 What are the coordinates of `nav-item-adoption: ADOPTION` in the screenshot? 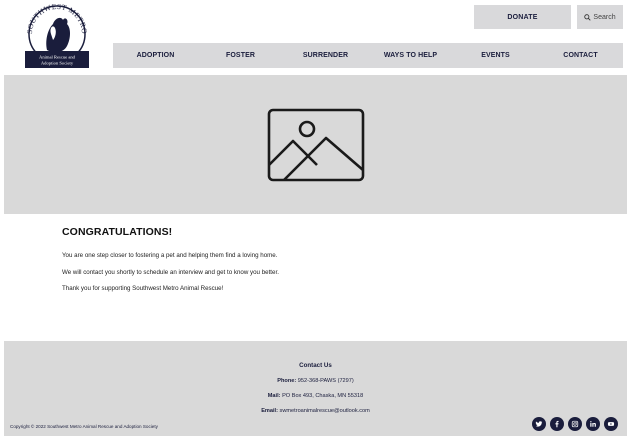 It's located at (155, 55).